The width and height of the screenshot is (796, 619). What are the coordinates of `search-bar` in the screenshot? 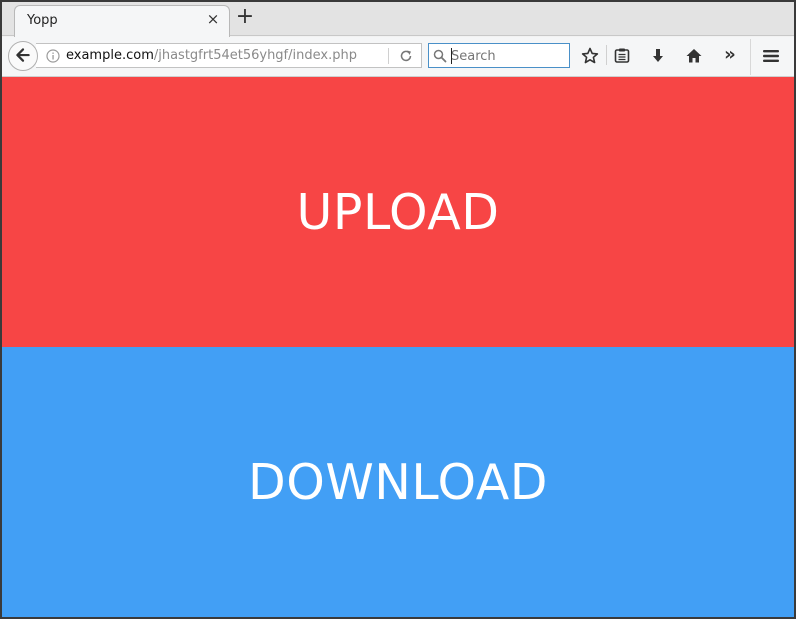 It's located at (499, 55).